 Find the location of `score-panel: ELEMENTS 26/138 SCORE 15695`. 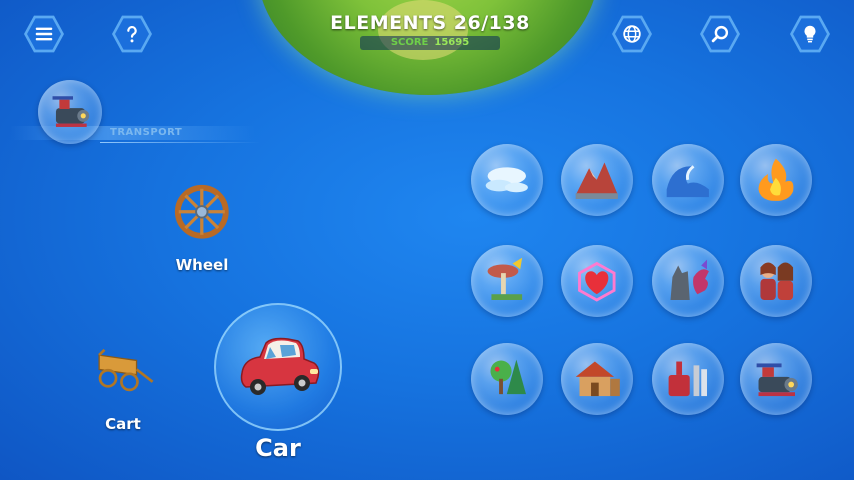

score-panel: ELEMENTS 26/138 SCORE 15695 is located at coordinates (430, 33).